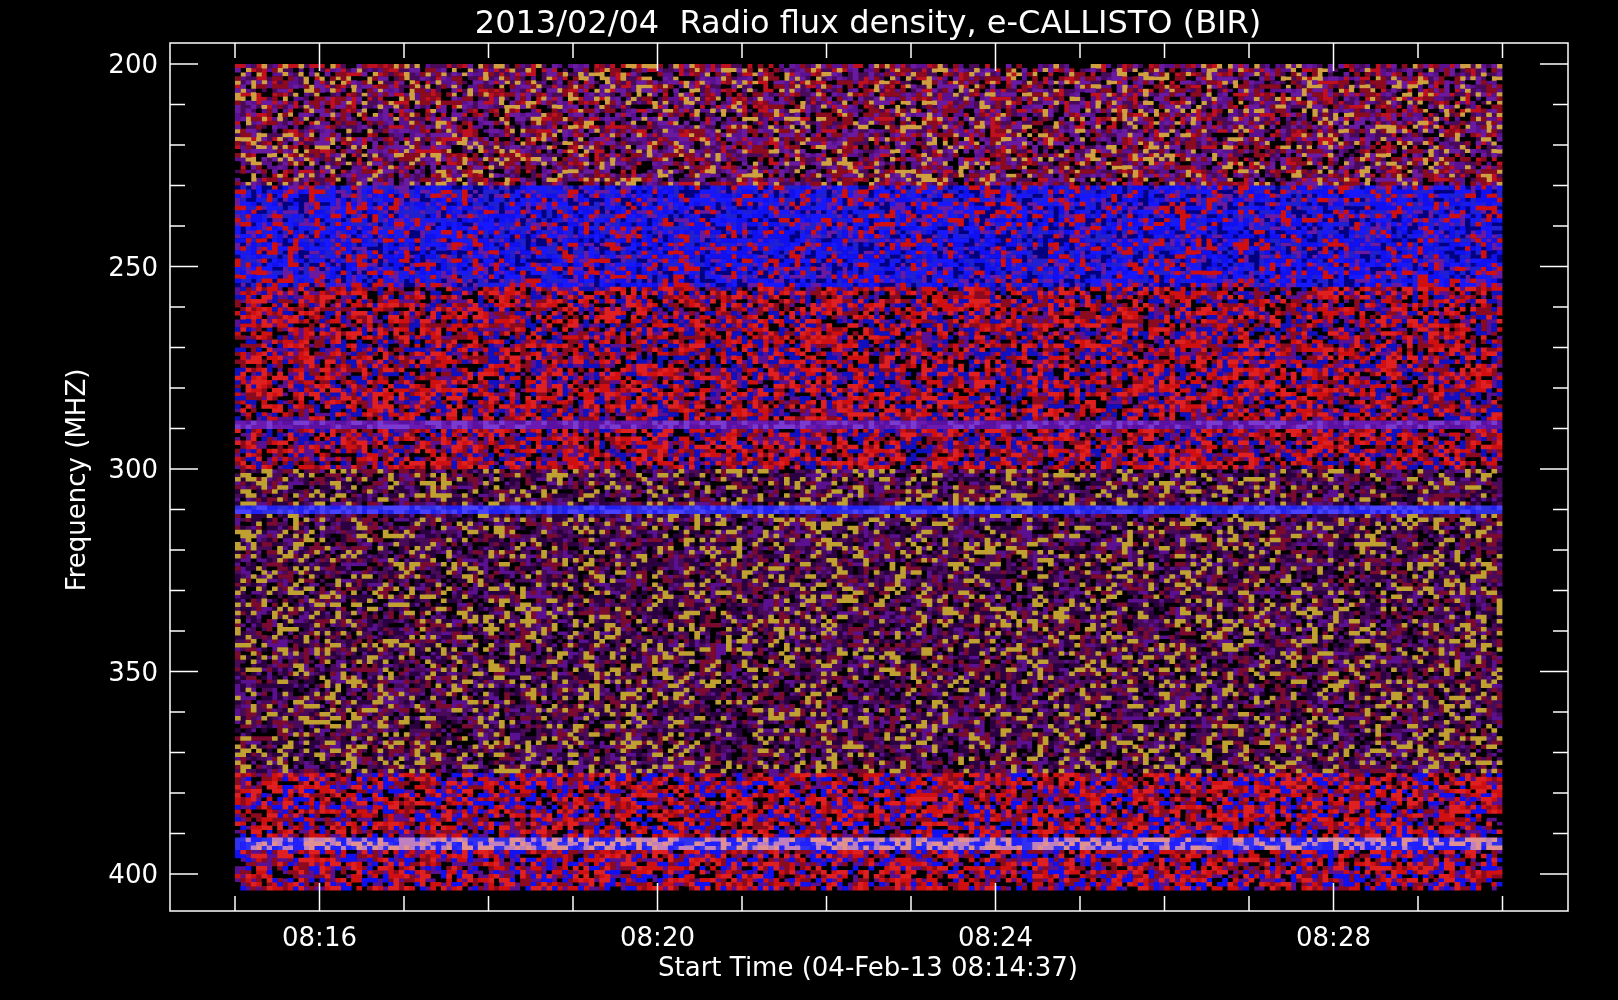 The height and width of the screenshot is (1000, 1618). I want to click on axis-label: Frequency (MHZ), so click(76, 480).